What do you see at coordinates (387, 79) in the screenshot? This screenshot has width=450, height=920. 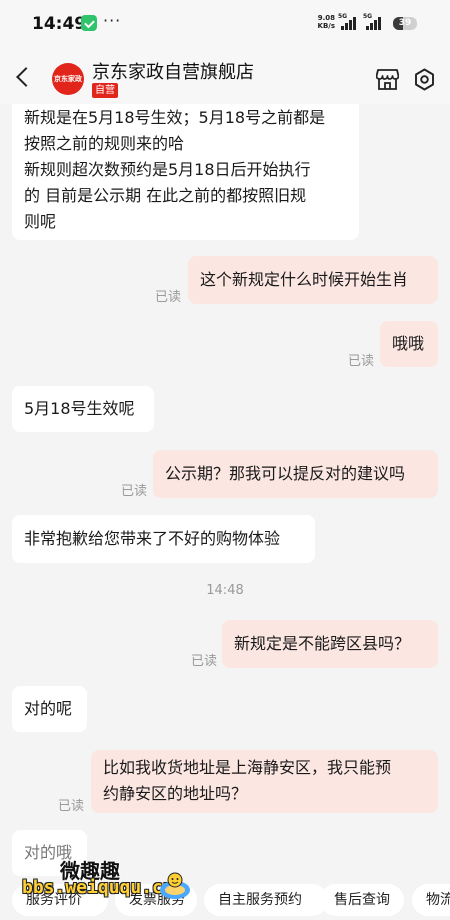 I see `store-icon` at bounding box center [387, 79].